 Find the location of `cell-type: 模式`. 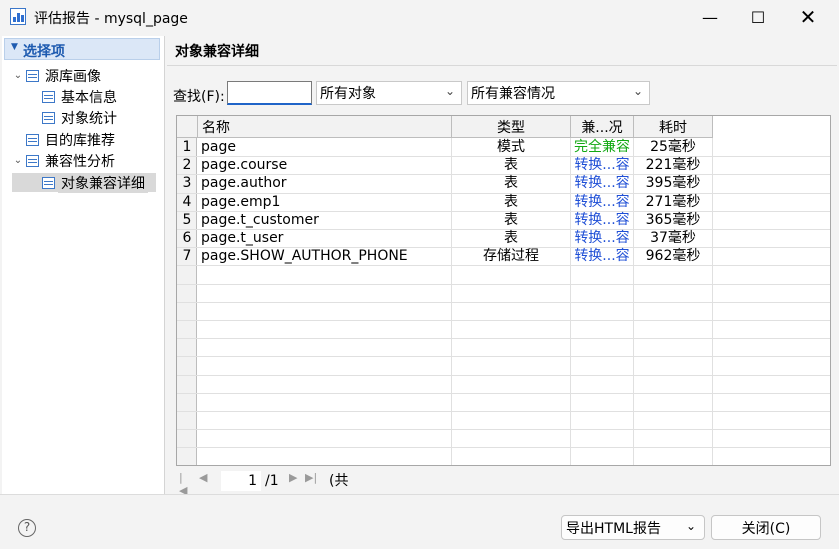

cell-type: 模式 is located at coordinates (511, 147).